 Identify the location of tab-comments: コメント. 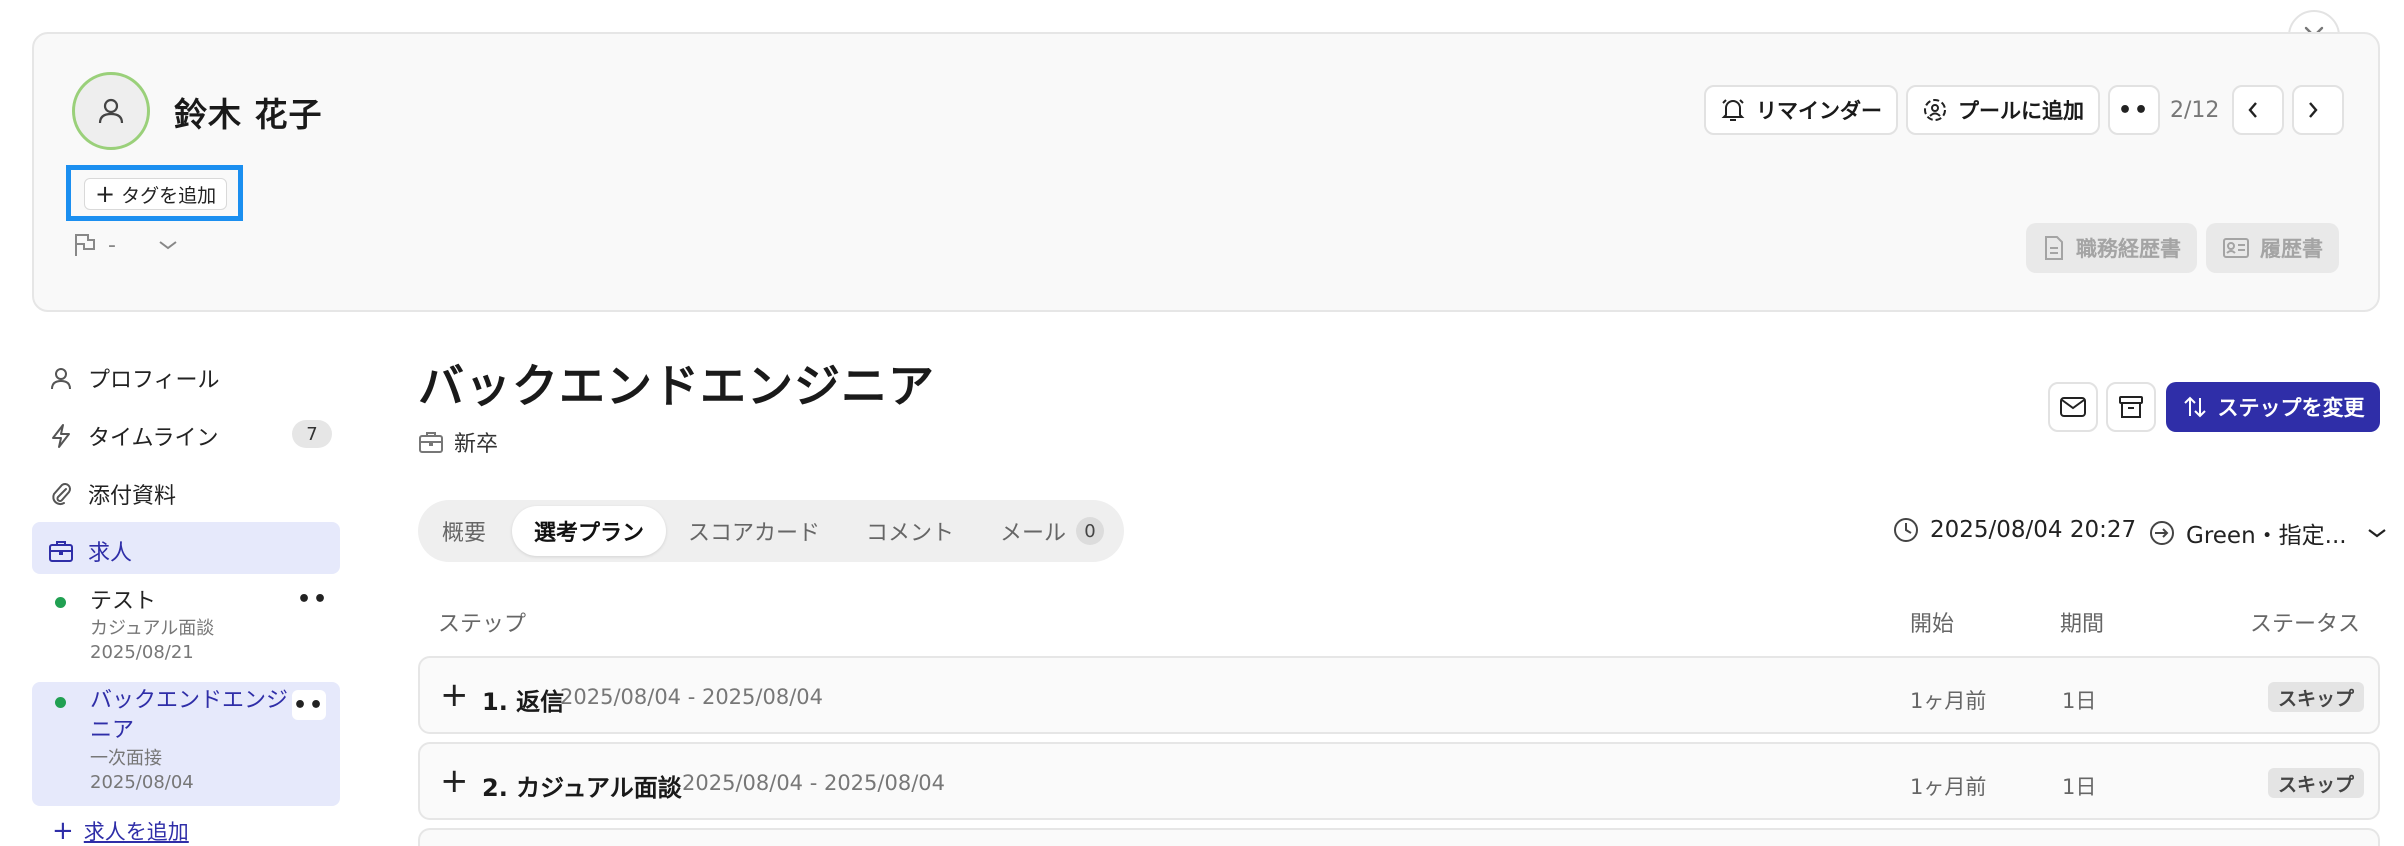
(910, 531).